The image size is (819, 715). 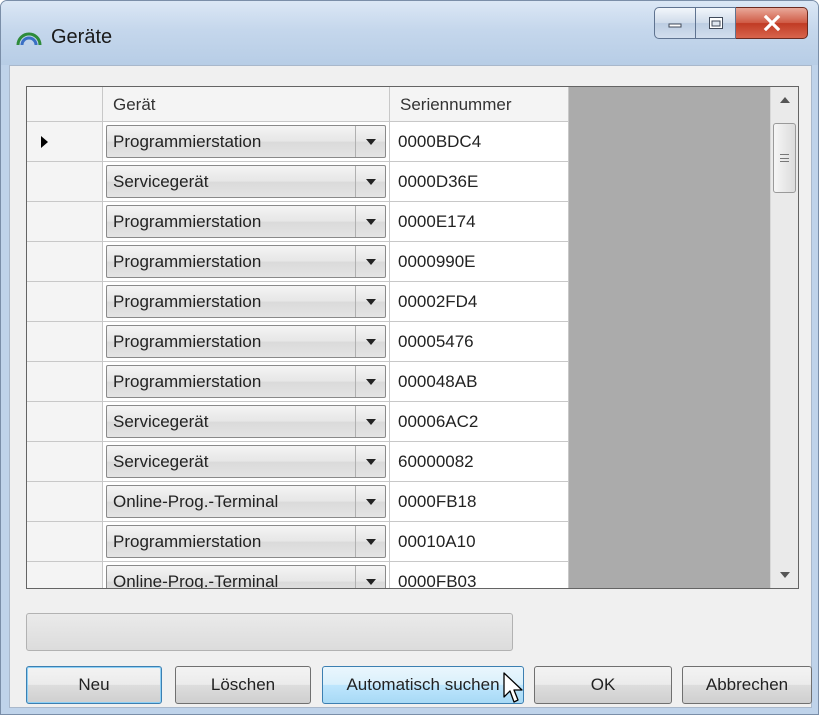 What do you see at coordinates (65, 104) in the screenshot?
I see `row-header-corner` at bounding box center [65, 104].